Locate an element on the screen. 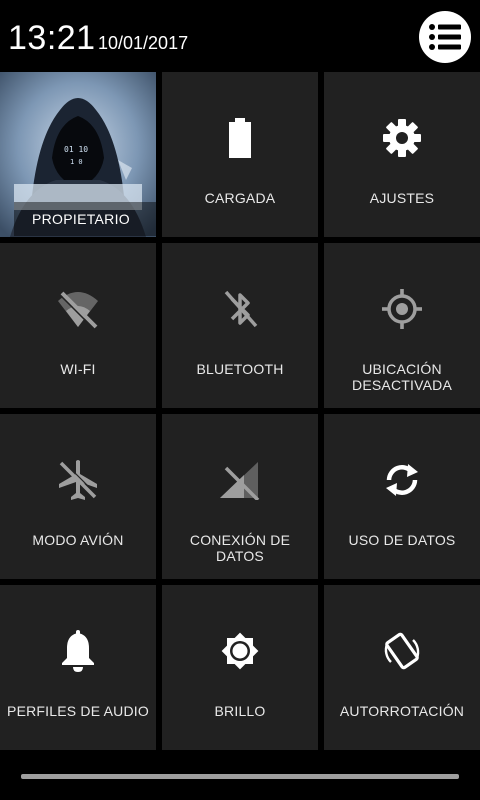 Image resolution: width=480 pixels, height=800 pixels. gear-icon is located at coordinates (402, 138).